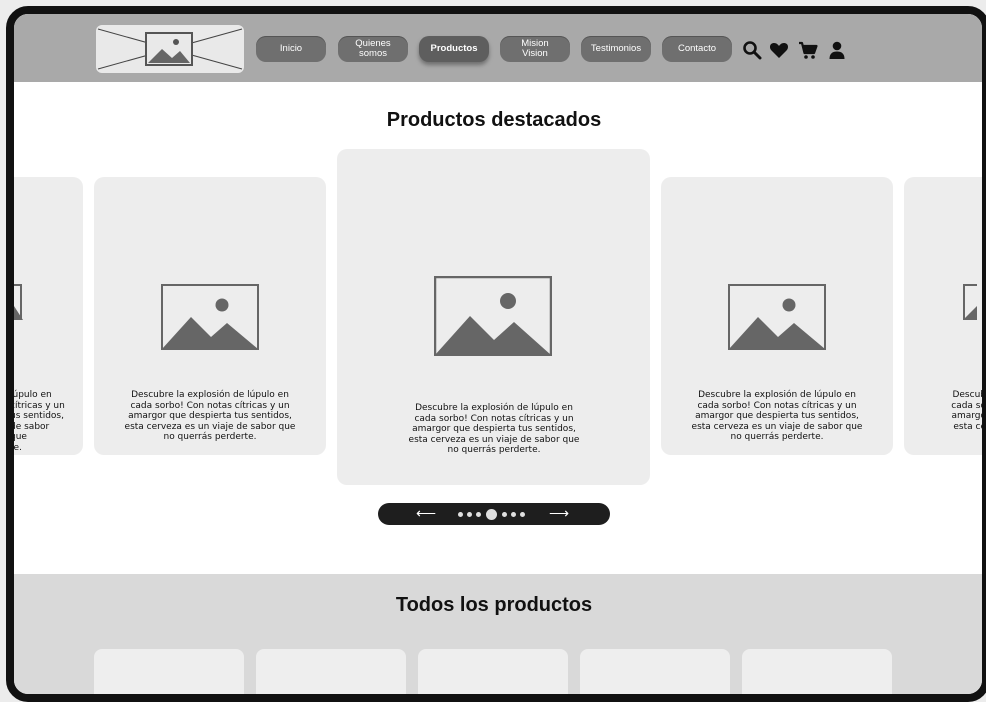 The height and width of the screenshot is (702, 986). Describe the element at coordinates (535, 53) in the screenshot. I see `nav-mision-label-2: Vision` at that location.